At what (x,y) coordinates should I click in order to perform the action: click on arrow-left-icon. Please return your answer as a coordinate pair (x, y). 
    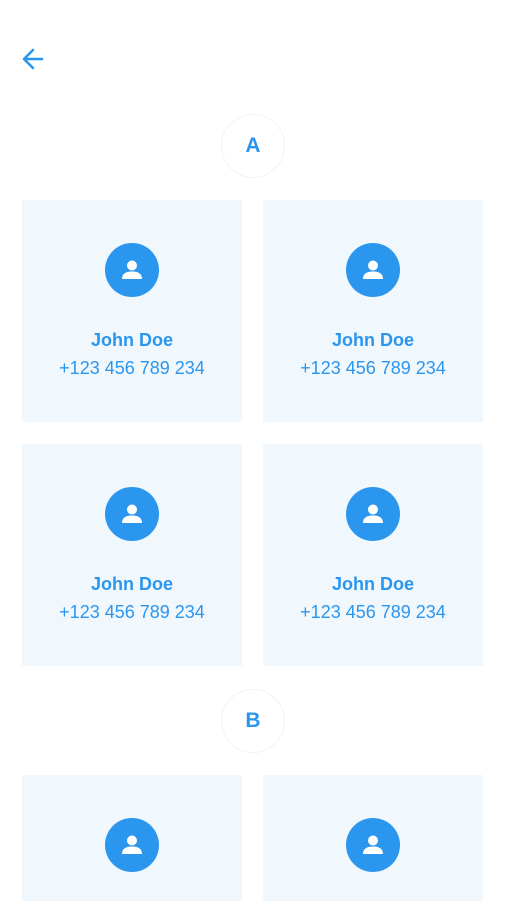
    Looking at the image, I should click on (33, 59).